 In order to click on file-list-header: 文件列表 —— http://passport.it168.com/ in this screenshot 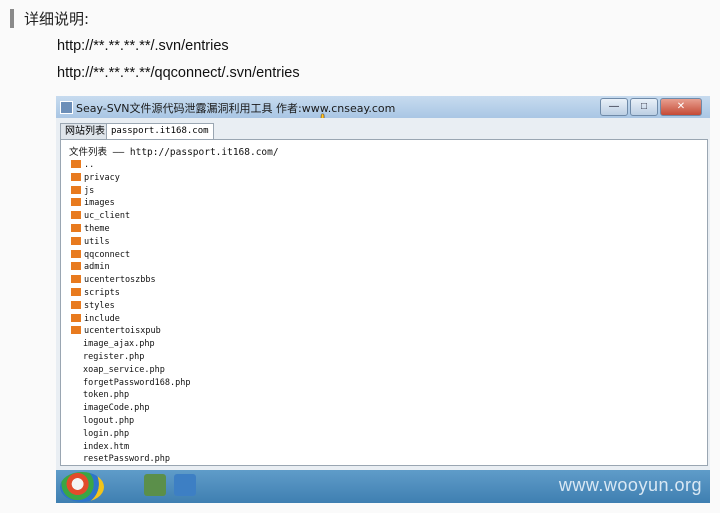, I will do `click(174, 152)`.